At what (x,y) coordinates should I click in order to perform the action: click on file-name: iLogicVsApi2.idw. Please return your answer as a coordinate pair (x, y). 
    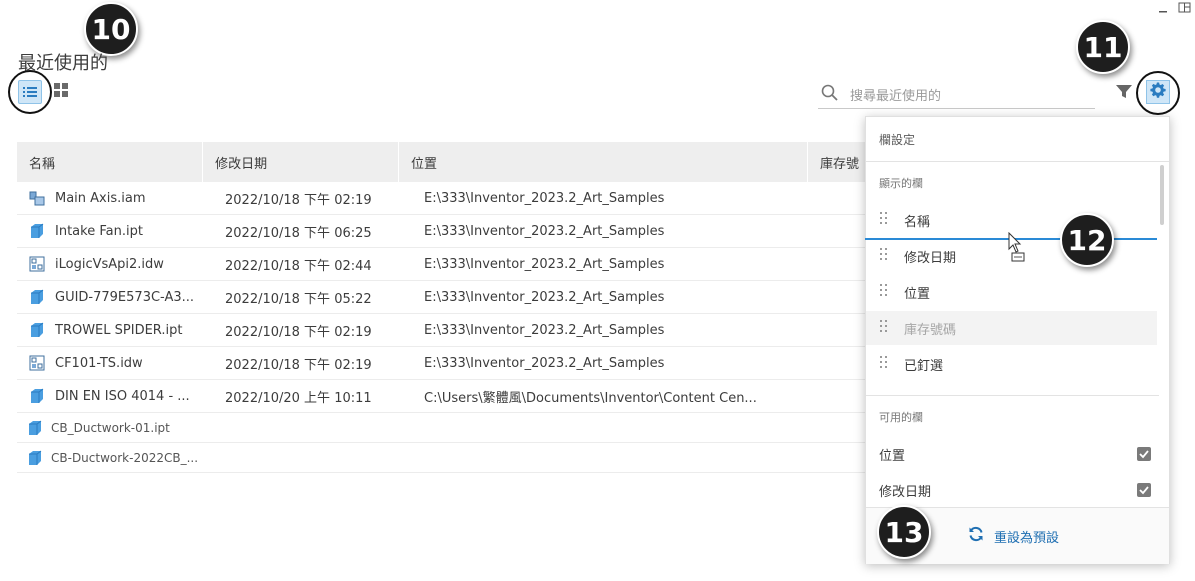
    Looking at the image, I should click on (109, 264).